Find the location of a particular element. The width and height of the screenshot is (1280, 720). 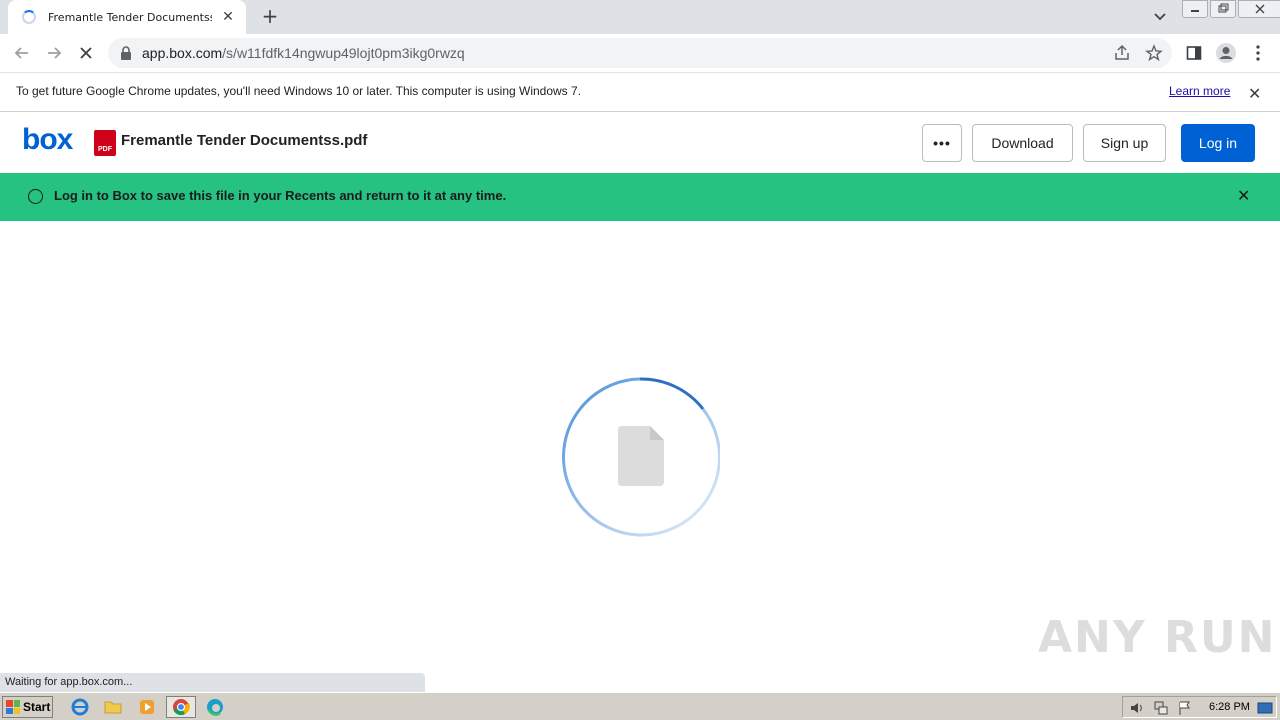

tab-loading-icon is located at coordinates (29, 17).